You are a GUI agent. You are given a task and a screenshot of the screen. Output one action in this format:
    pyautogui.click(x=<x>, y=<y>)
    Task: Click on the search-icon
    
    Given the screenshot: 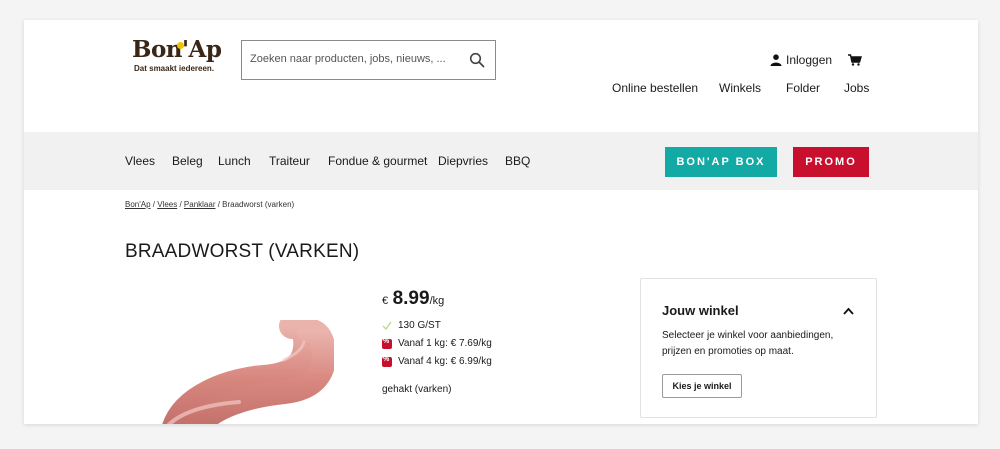 What is the action you would take?
    pyautogui.click(x=477, y=60)
    